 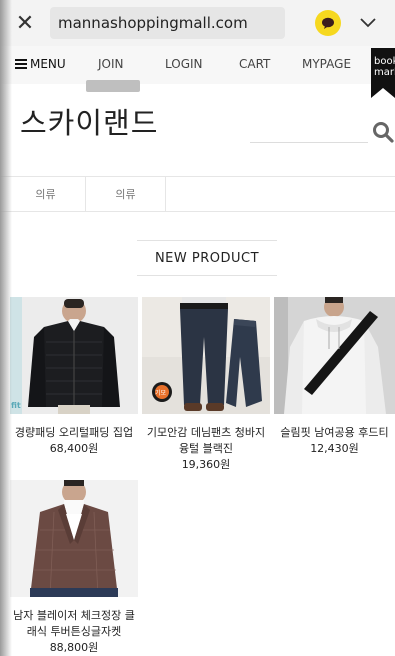 What do you see at coordinates (74, 433) in the screenshot?
I see `product-name: 경량패딩 오리털패딩 집업` at bounding box center [74, 433].